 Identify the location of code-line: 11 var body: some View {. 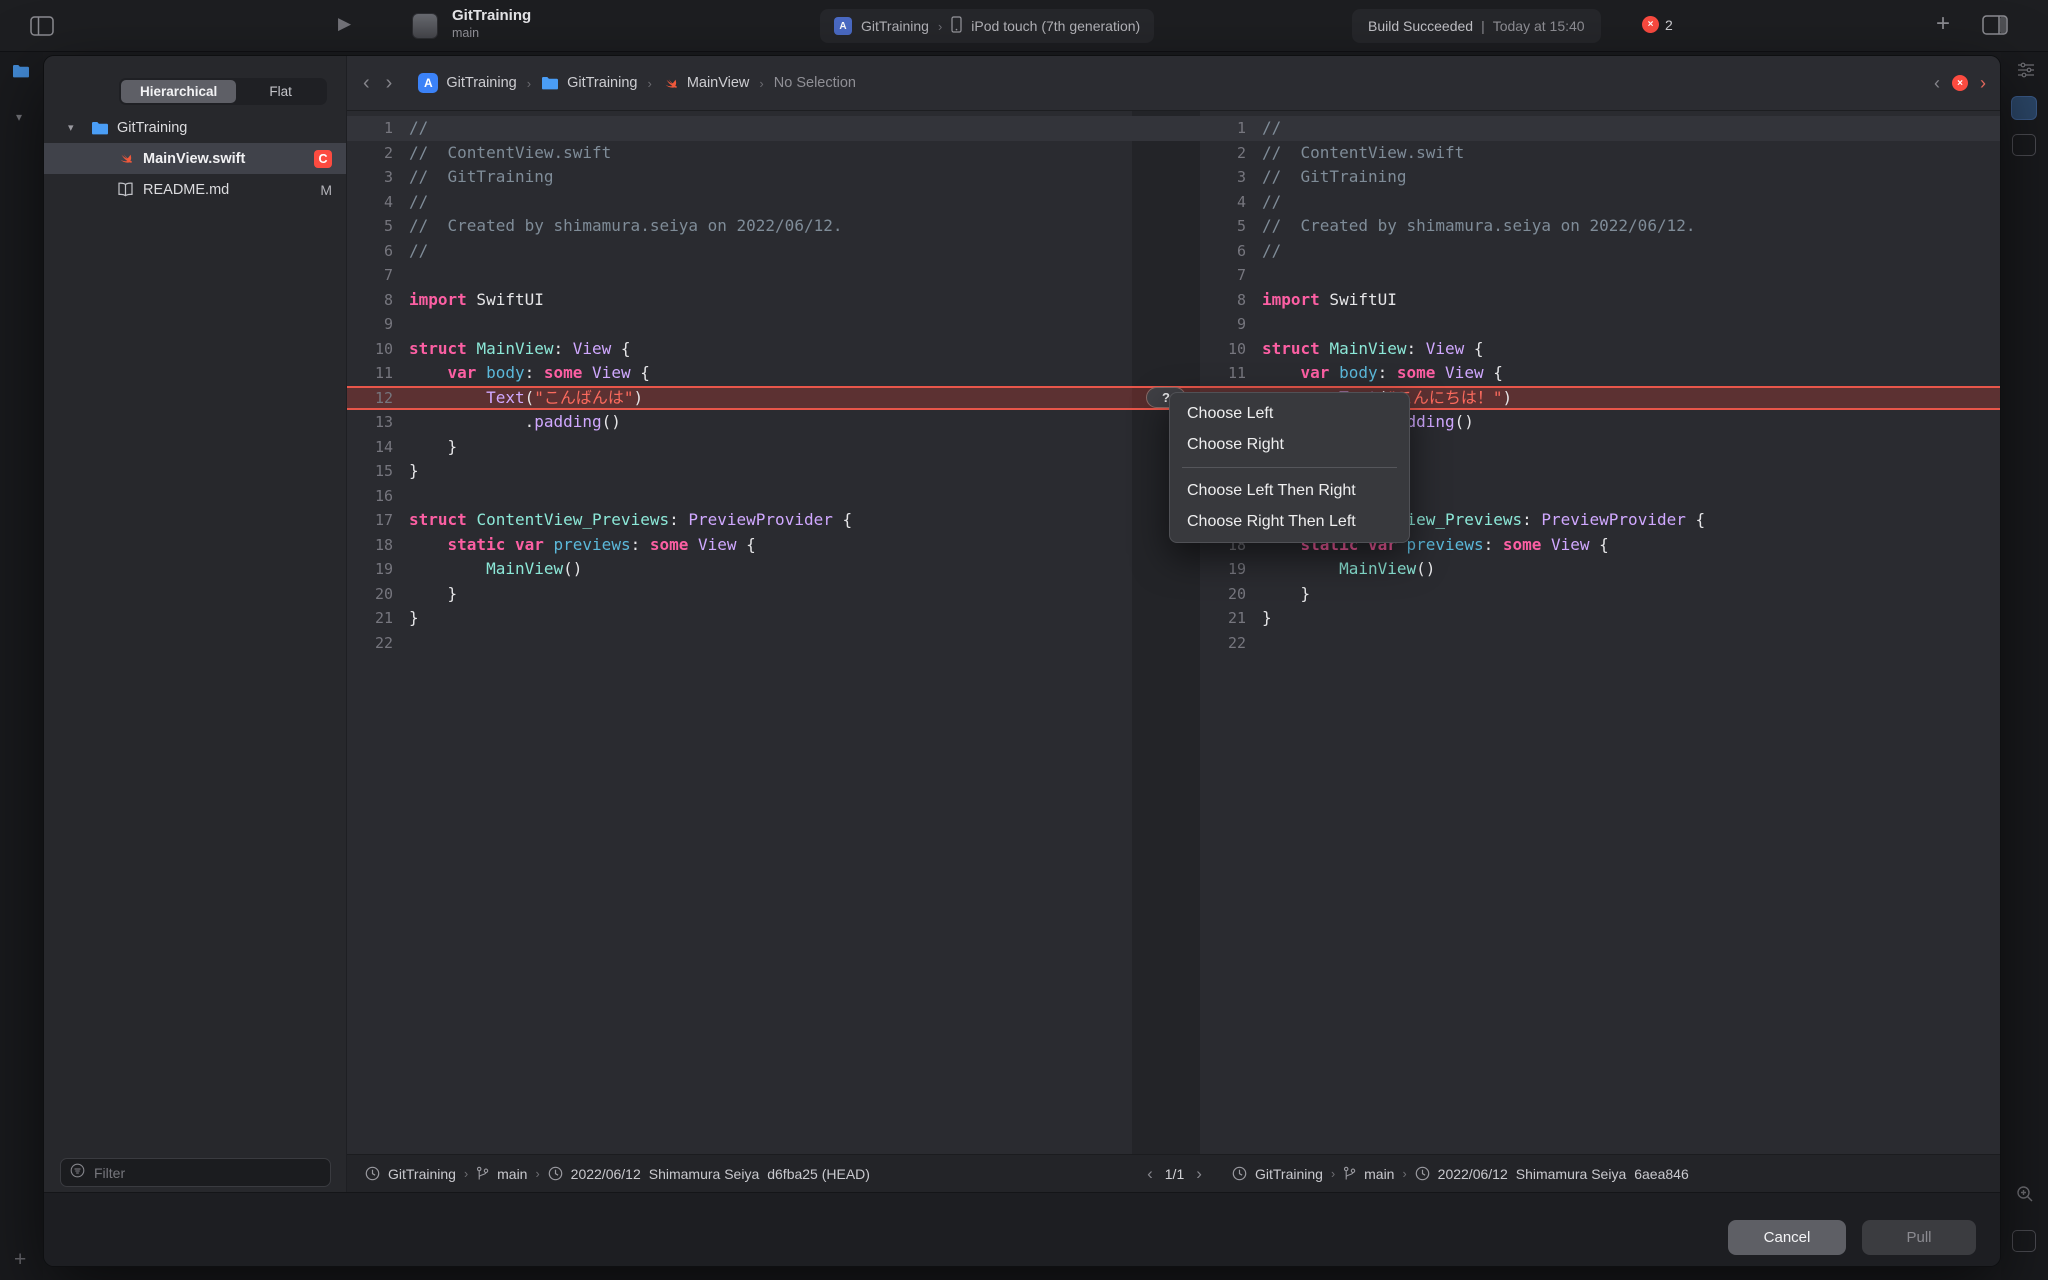
(1600, 373).